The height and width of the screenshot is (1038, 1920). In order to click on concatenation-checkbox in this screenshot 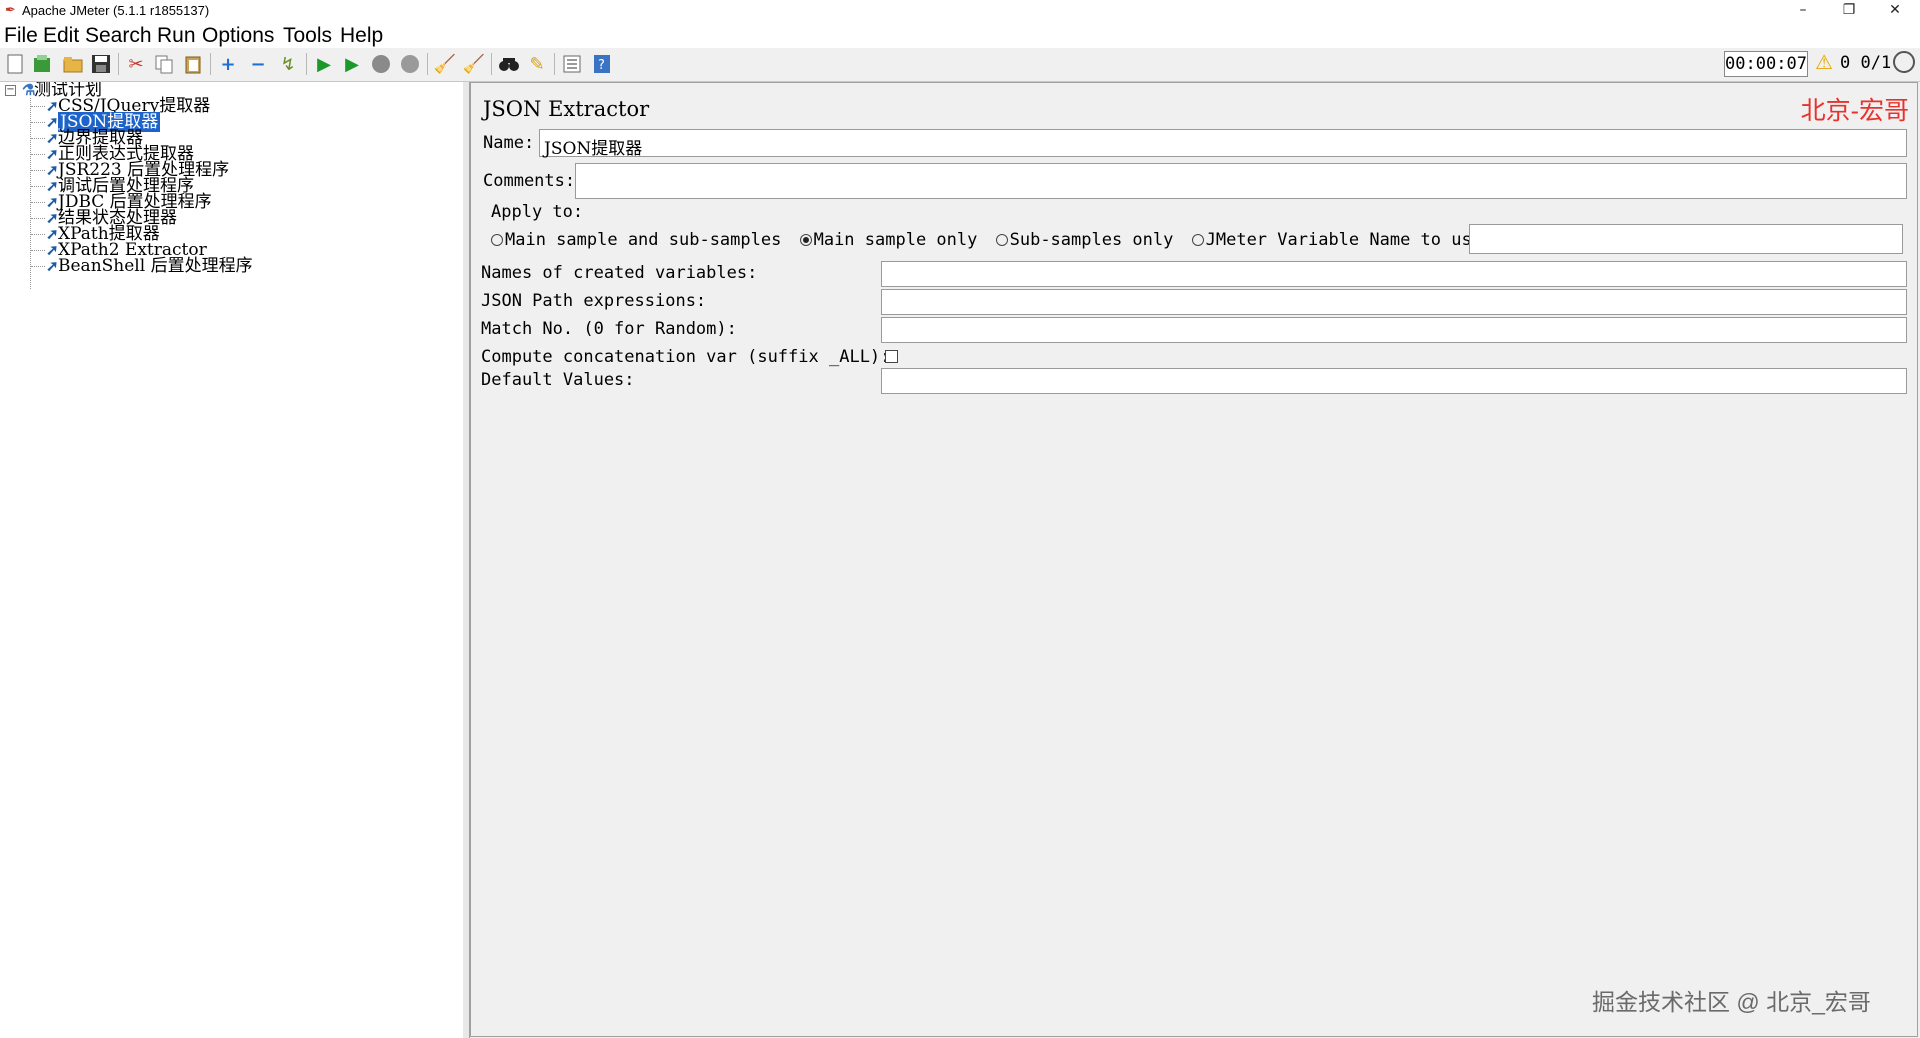, I will do `click(891, 356)`.